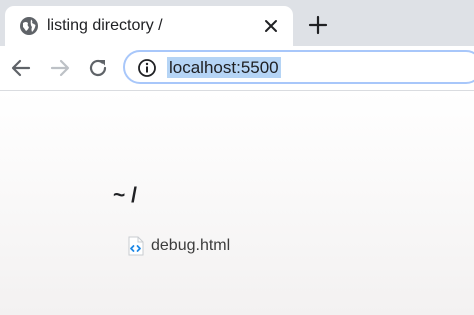  Describe the element at coordinates (318, 25) in the screenshot. I see `new-tab-button` at that location.